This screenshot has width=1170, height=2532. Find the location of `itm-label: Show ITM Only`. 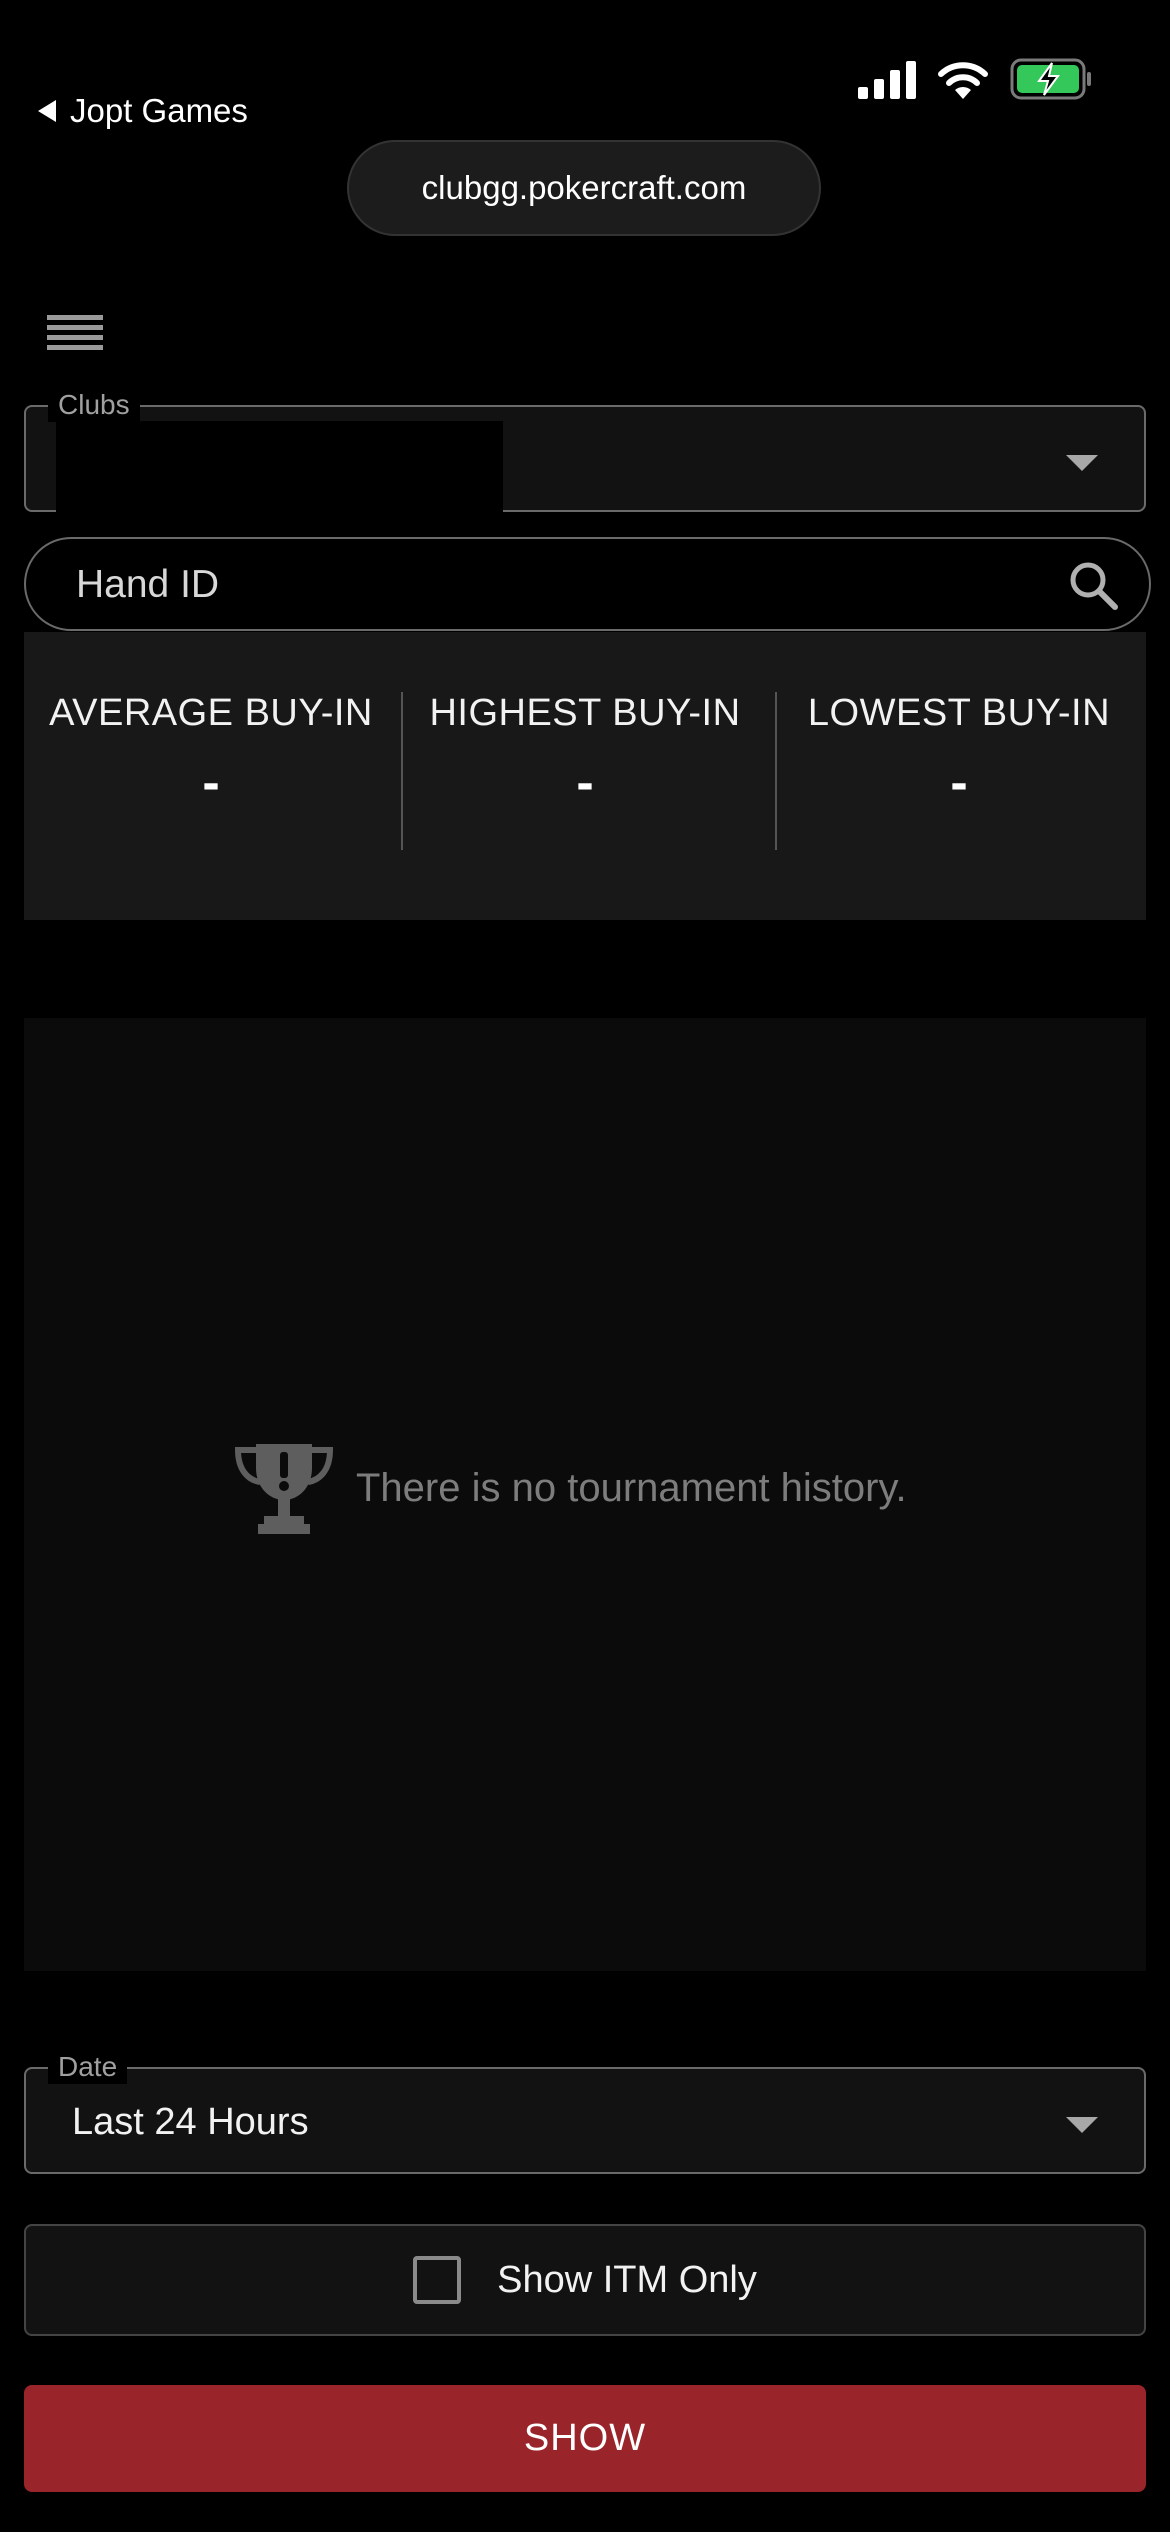

itm-label: Show ITM Only is located at coordinates (627, 2279).